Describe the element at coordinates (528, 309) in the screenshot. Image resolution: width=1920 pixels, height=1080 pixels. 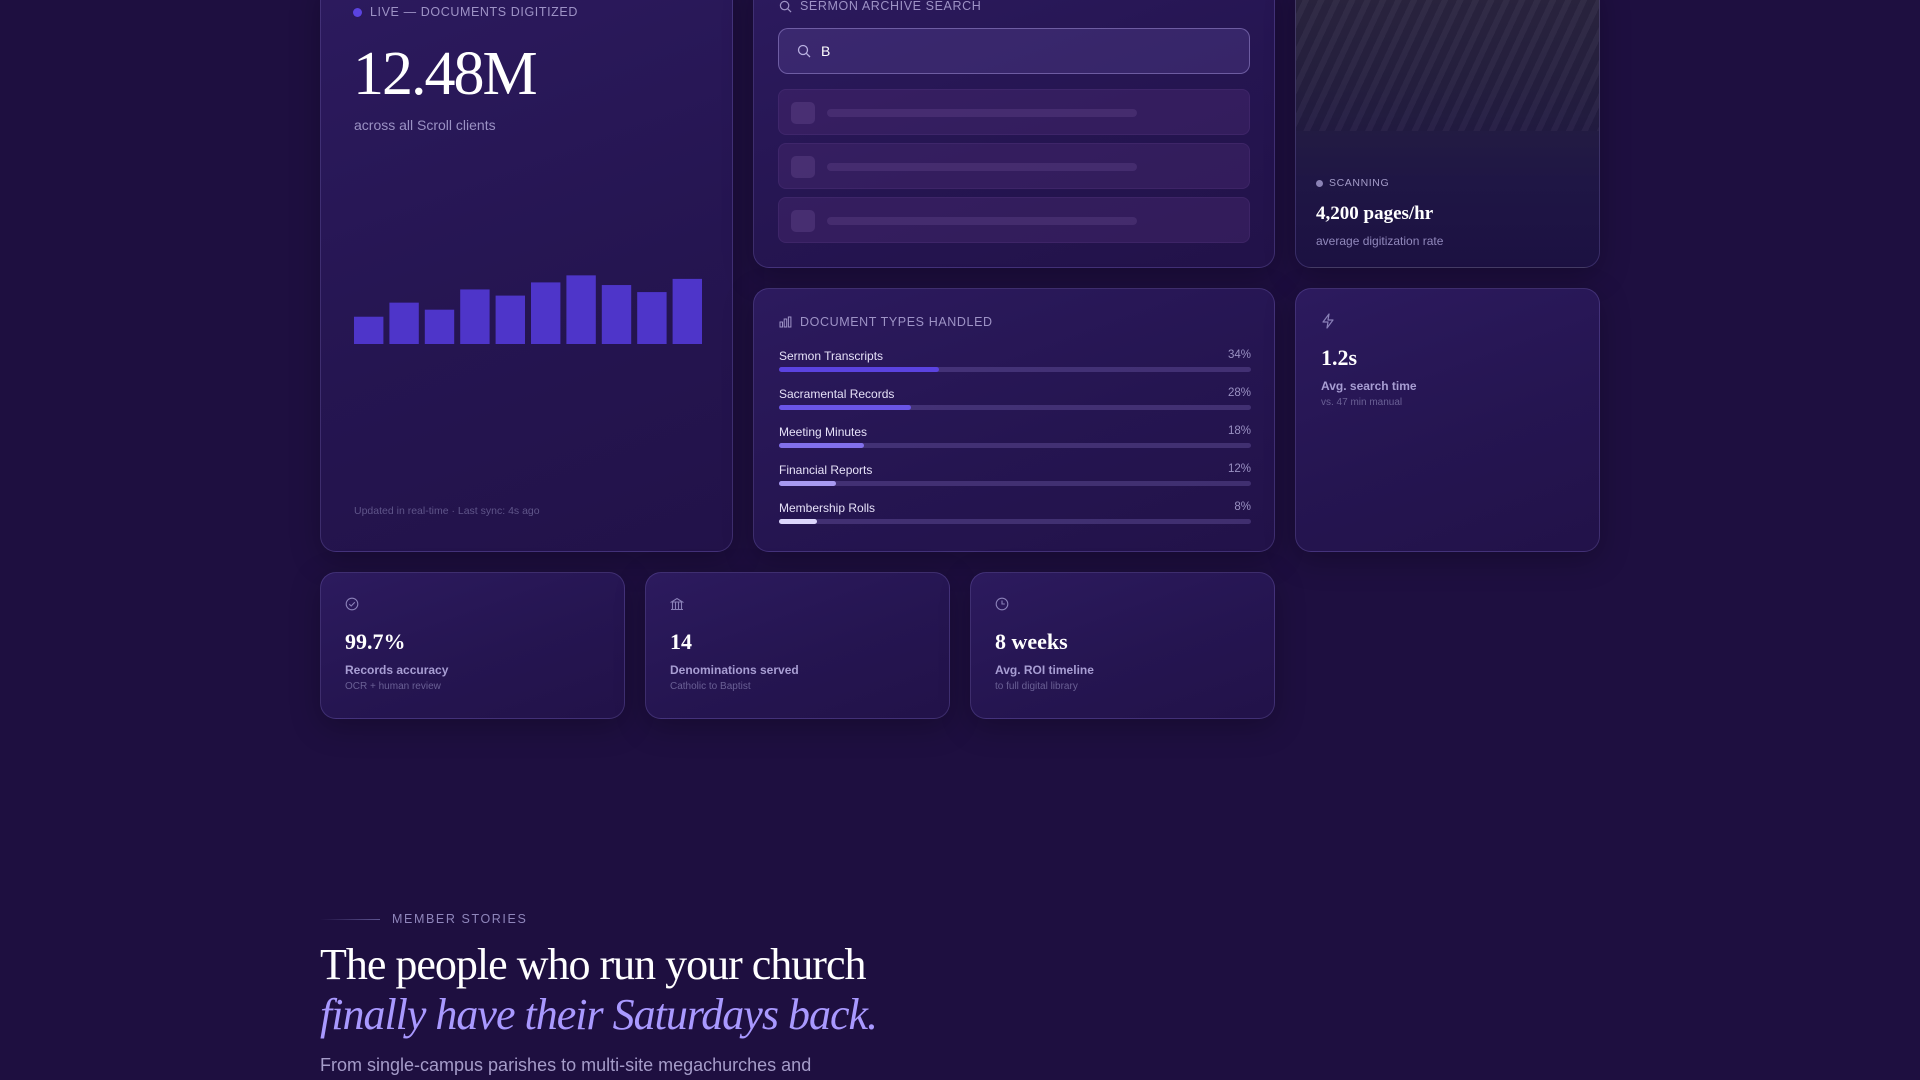
I see `digitization-bar-chart` at that location.